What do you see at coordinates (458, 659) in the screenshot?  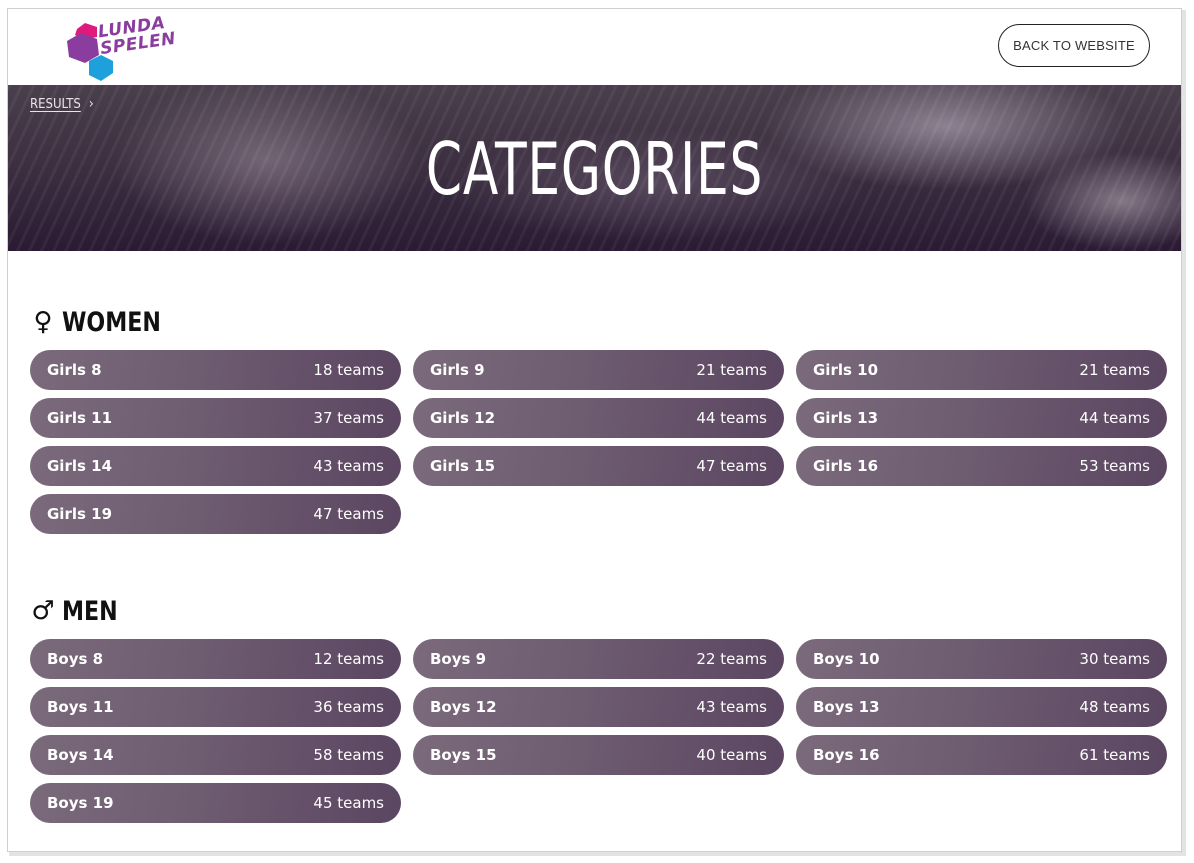 I see `category-name: Boys 9` at bounding box center [458, 659].